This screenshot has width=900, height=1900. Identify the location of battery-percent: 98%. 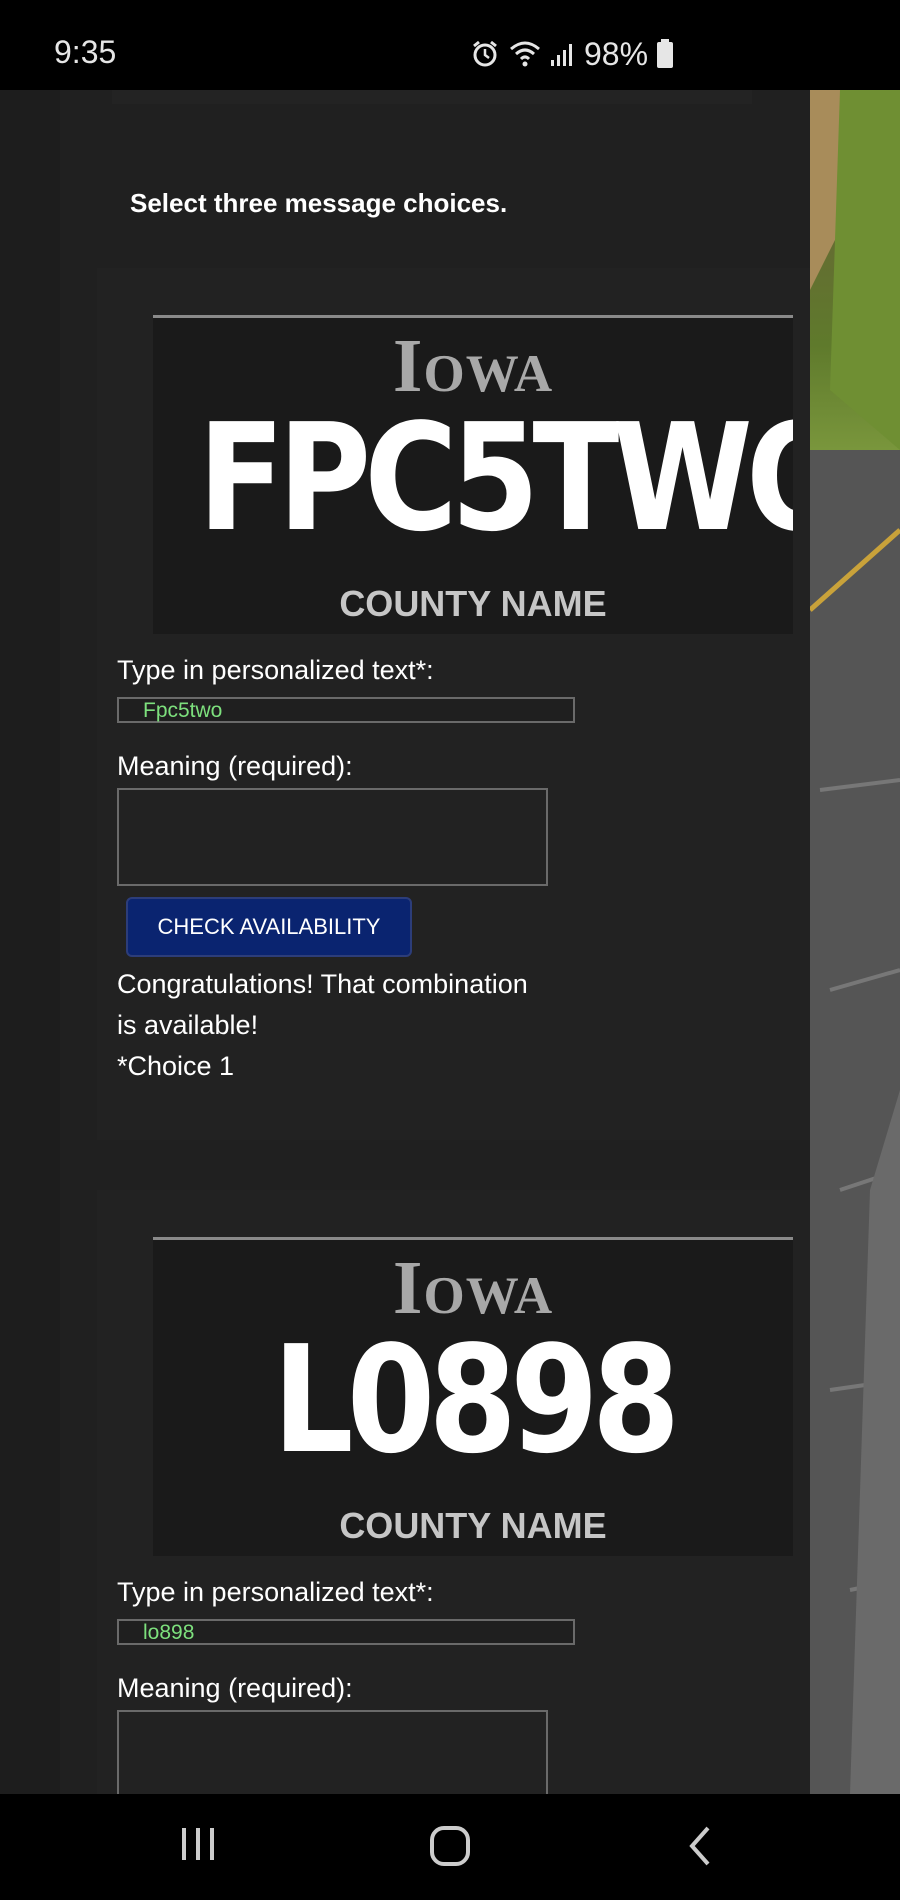
(616, 53).